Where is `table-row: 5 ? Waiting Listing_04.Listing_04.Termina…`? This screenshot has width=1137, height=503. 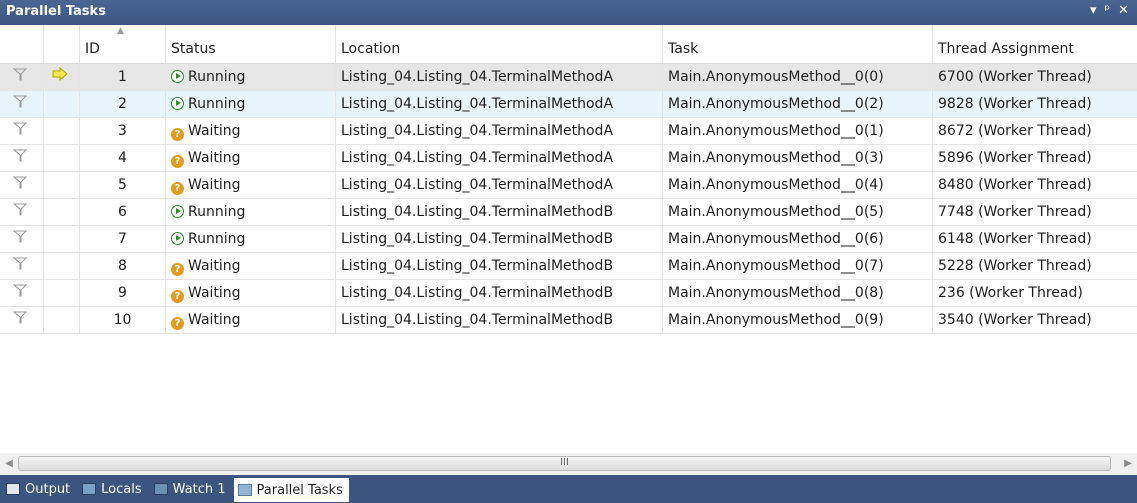
table-row: 5 ? Waiting Listing_04.Listing_04.Termina… is located at coordinates (568, 185).